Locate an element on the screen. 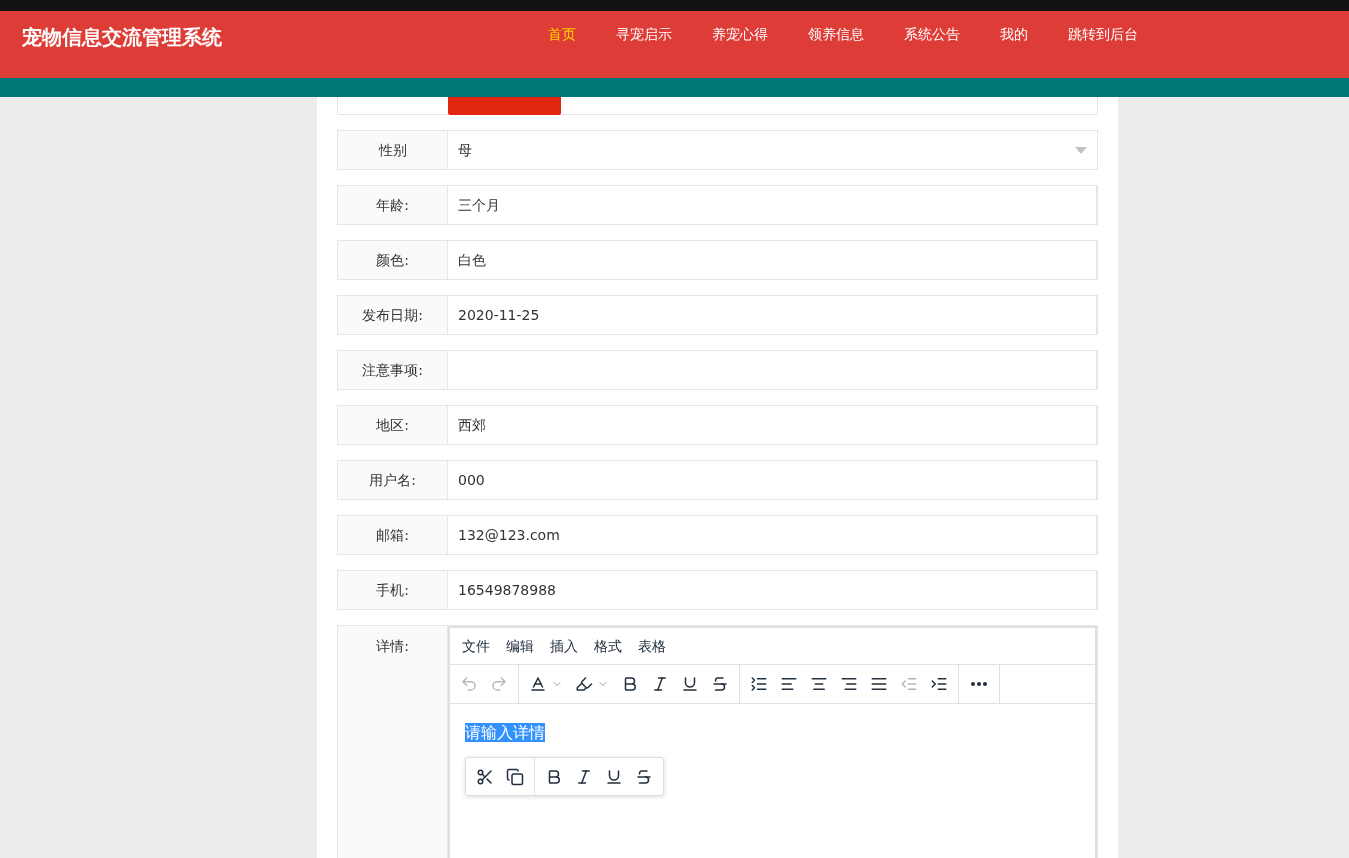 This screenshot has height=858, width=1349. nav-link: 领养信息 is located at coordinates (836, 34).